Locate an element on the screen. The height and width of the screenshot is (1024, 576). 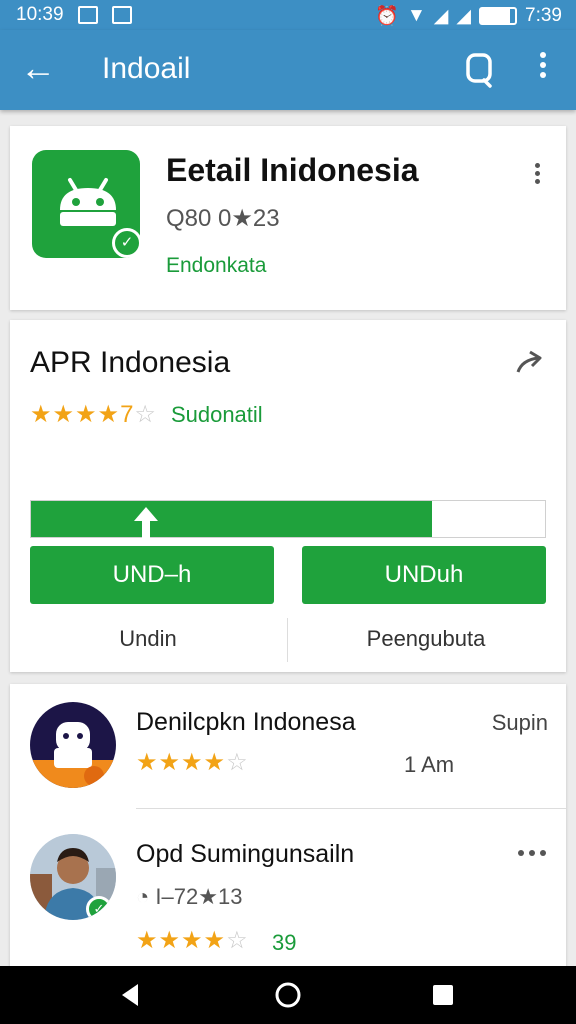
reviewer-avatar is located at coordinates (73, 745).